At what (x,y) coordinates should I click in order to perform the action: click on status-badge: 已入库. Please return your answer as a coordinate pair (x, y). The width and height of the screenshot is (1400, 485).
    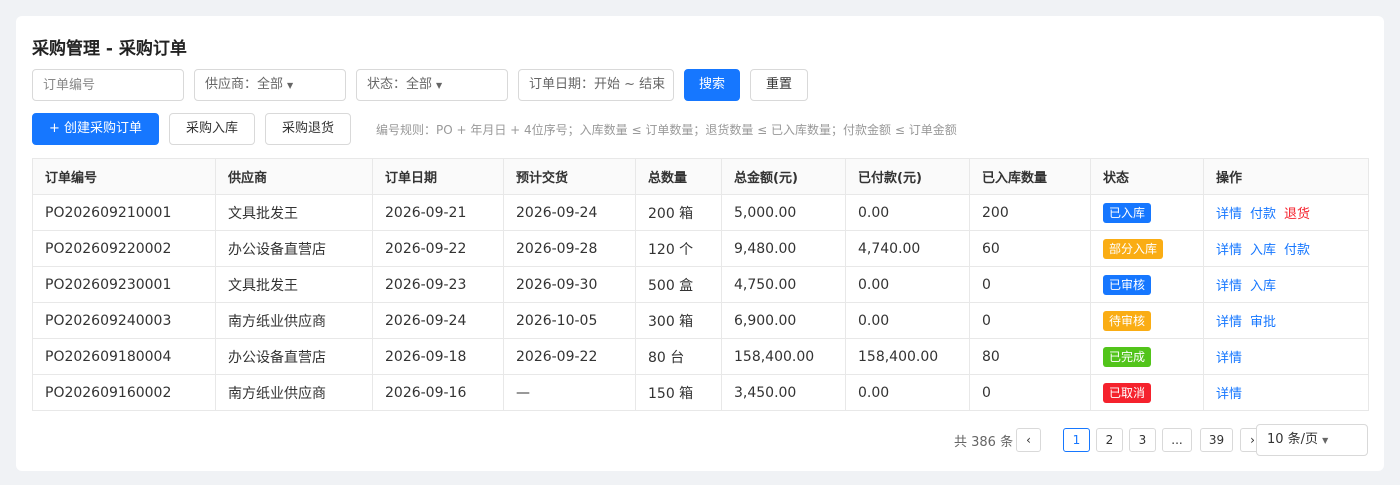
    Looking at the image, I should click on (1127, 212).